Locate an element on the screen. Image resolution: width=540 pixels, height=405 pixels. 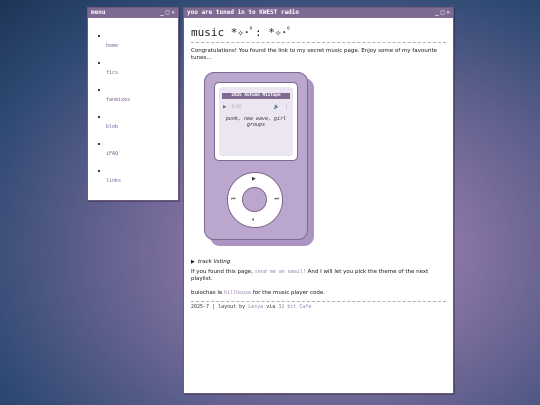
menu-item-ifaq: iFAQ is located at coordinates (138, 149).